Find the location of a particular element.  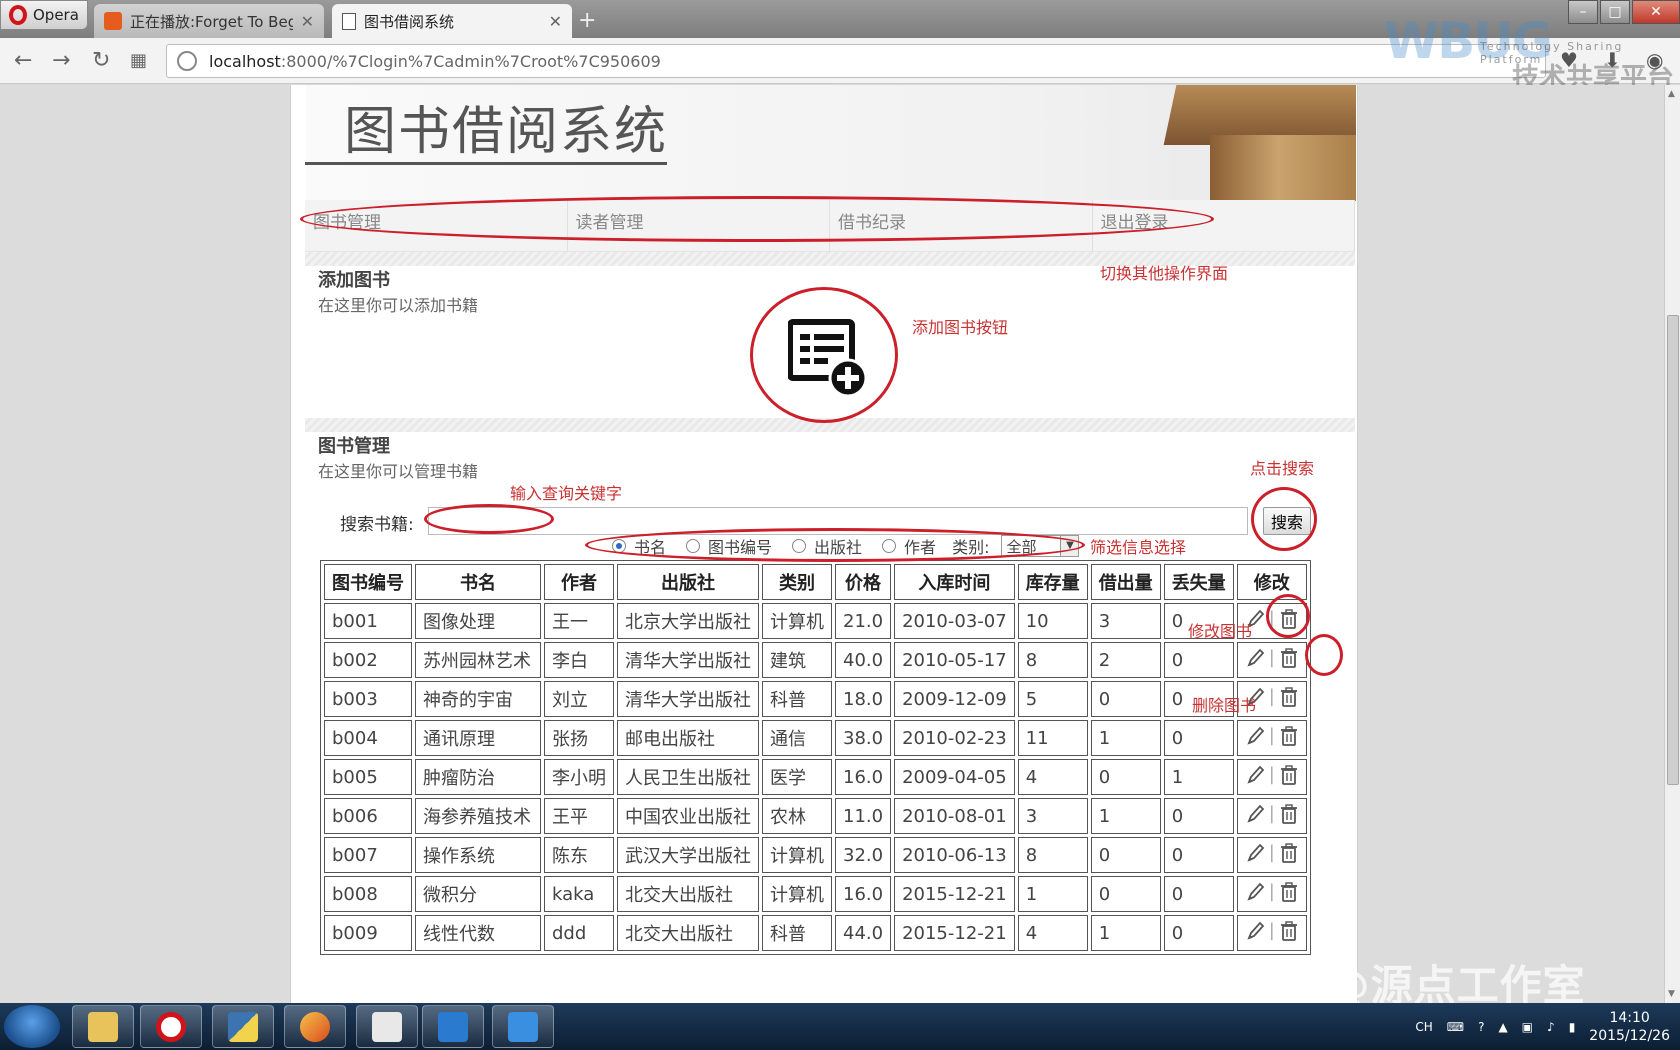

annotation-search-ellipse is located at coordinates (1284, 519).